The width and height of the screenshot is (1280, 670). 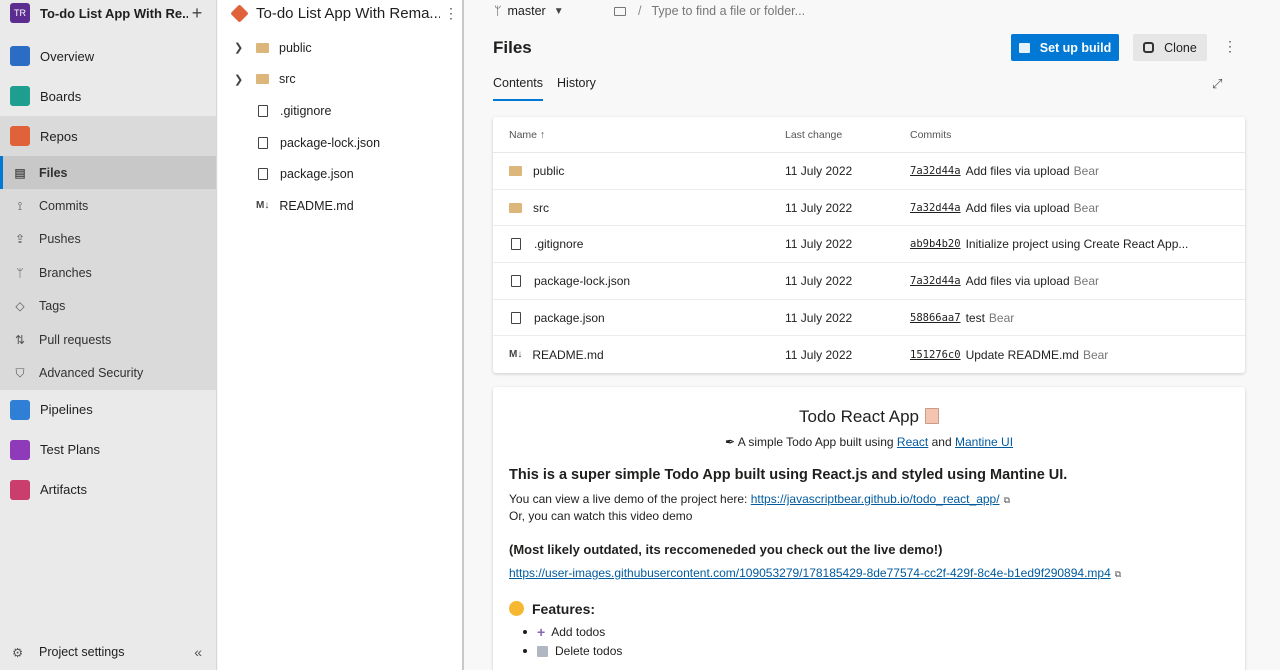 I want to click on tab-history: History, so click(x=576, y=88).